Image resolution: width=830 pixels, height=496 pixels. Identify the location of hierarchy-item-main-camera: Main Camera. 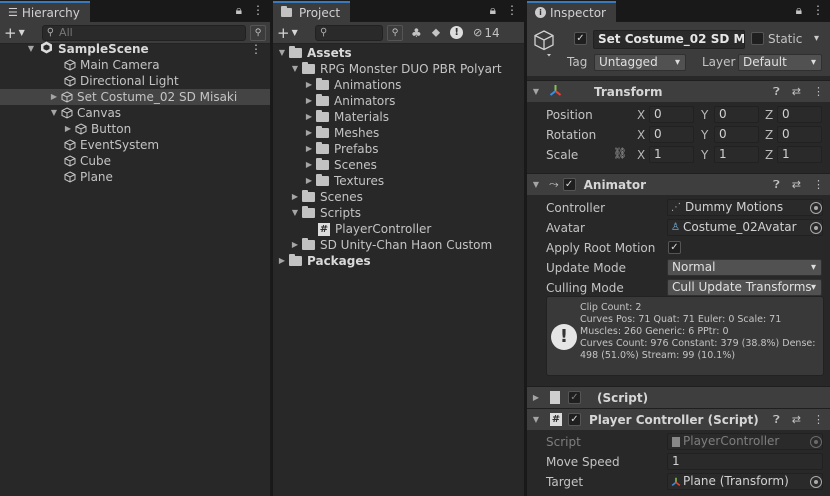
(111, 65).